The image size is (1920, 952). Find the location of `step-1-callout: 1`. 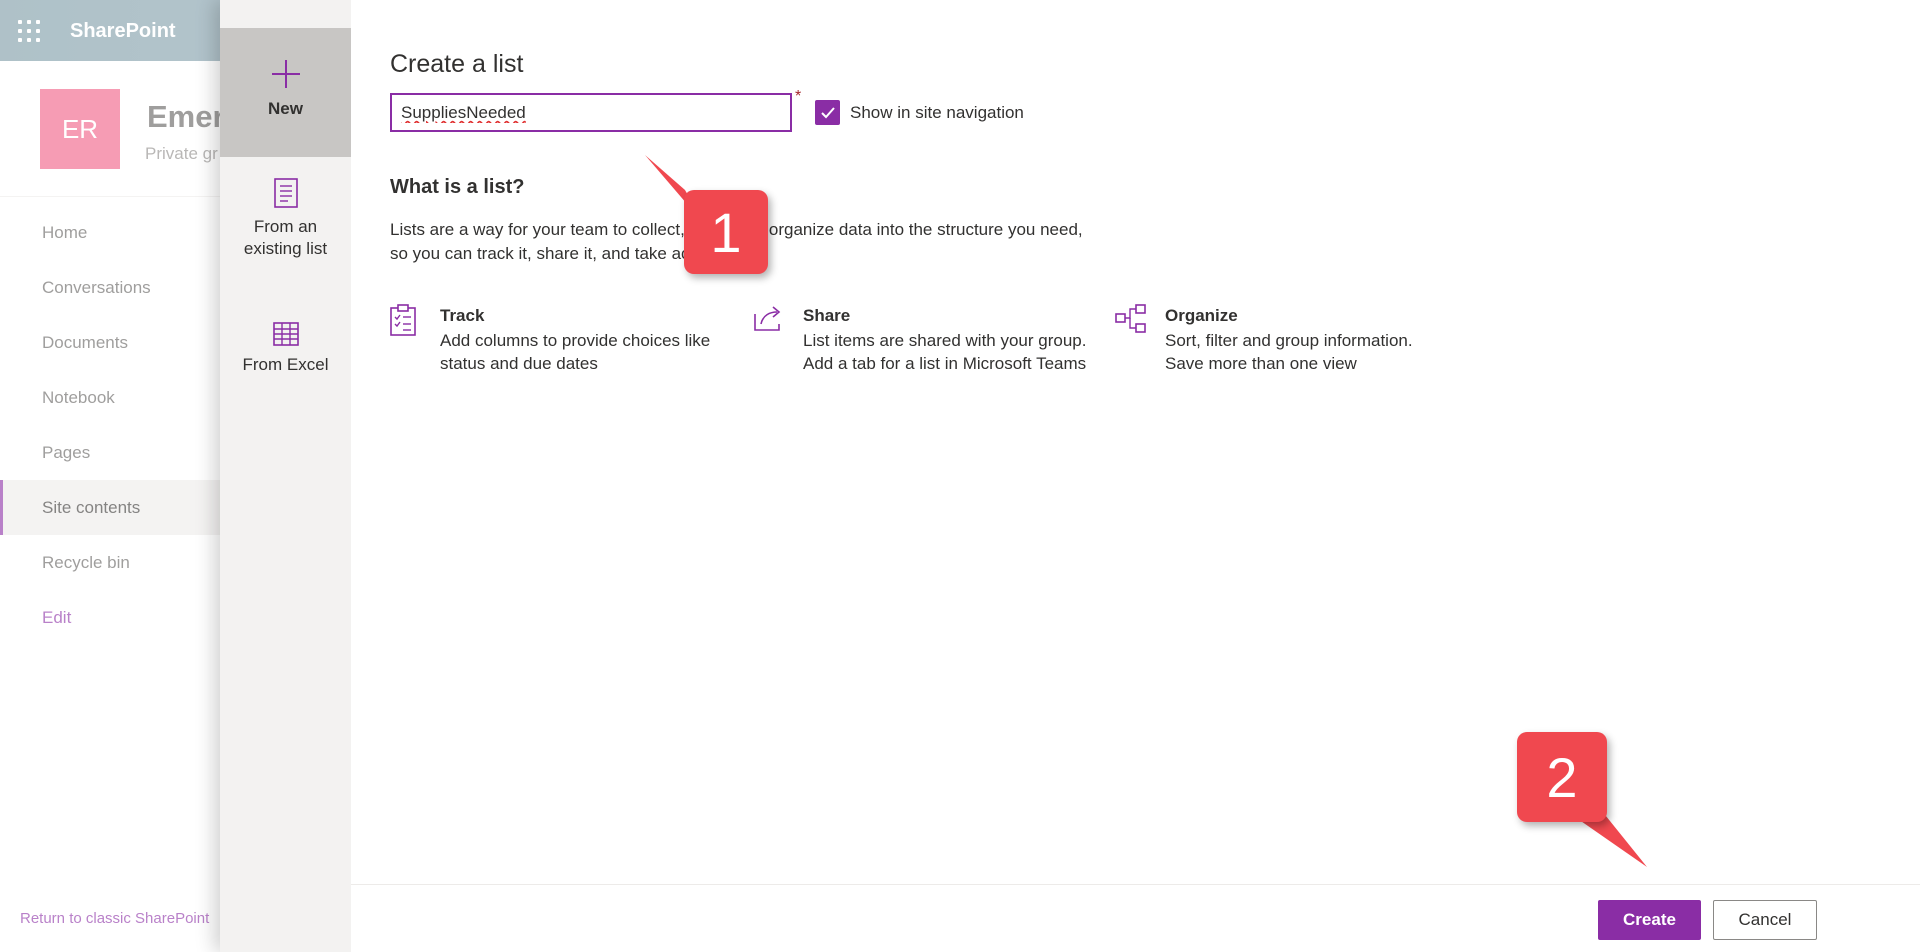

step-1-callout: 1 is located at coordinates (705, 215).